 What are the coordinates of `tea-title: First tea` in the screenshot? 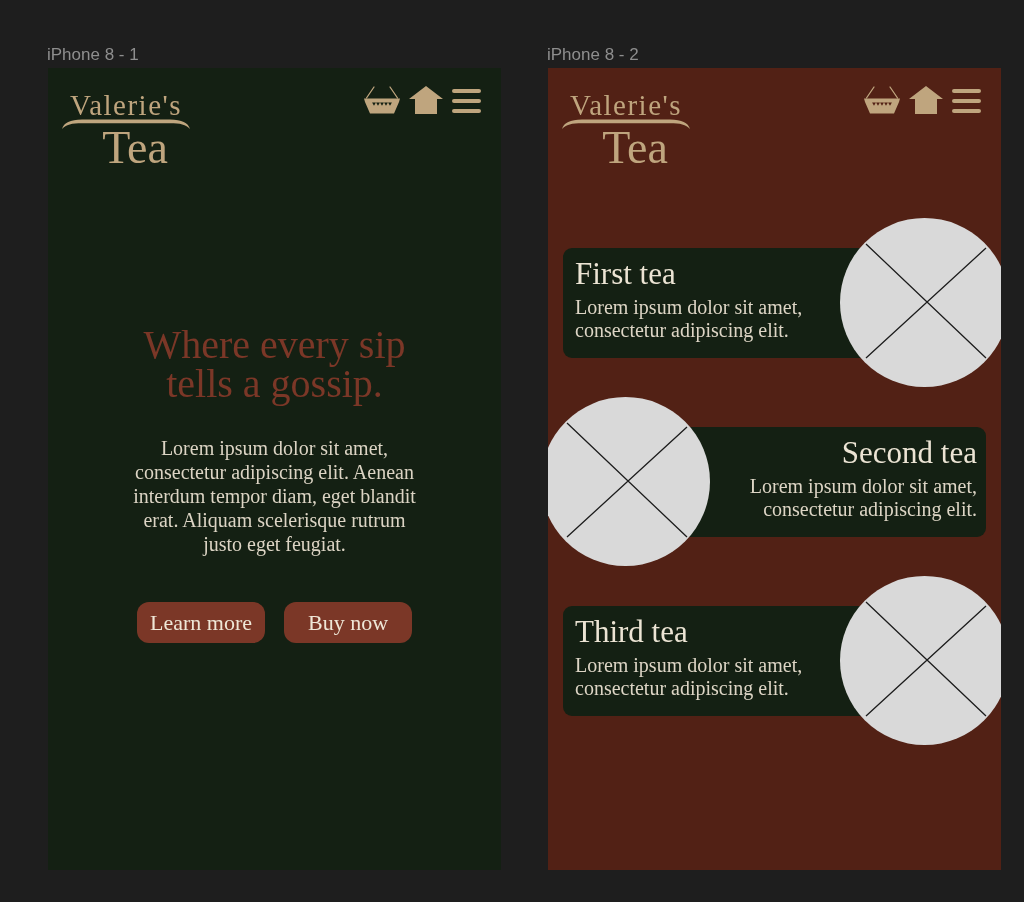 It's located at (626, 273).